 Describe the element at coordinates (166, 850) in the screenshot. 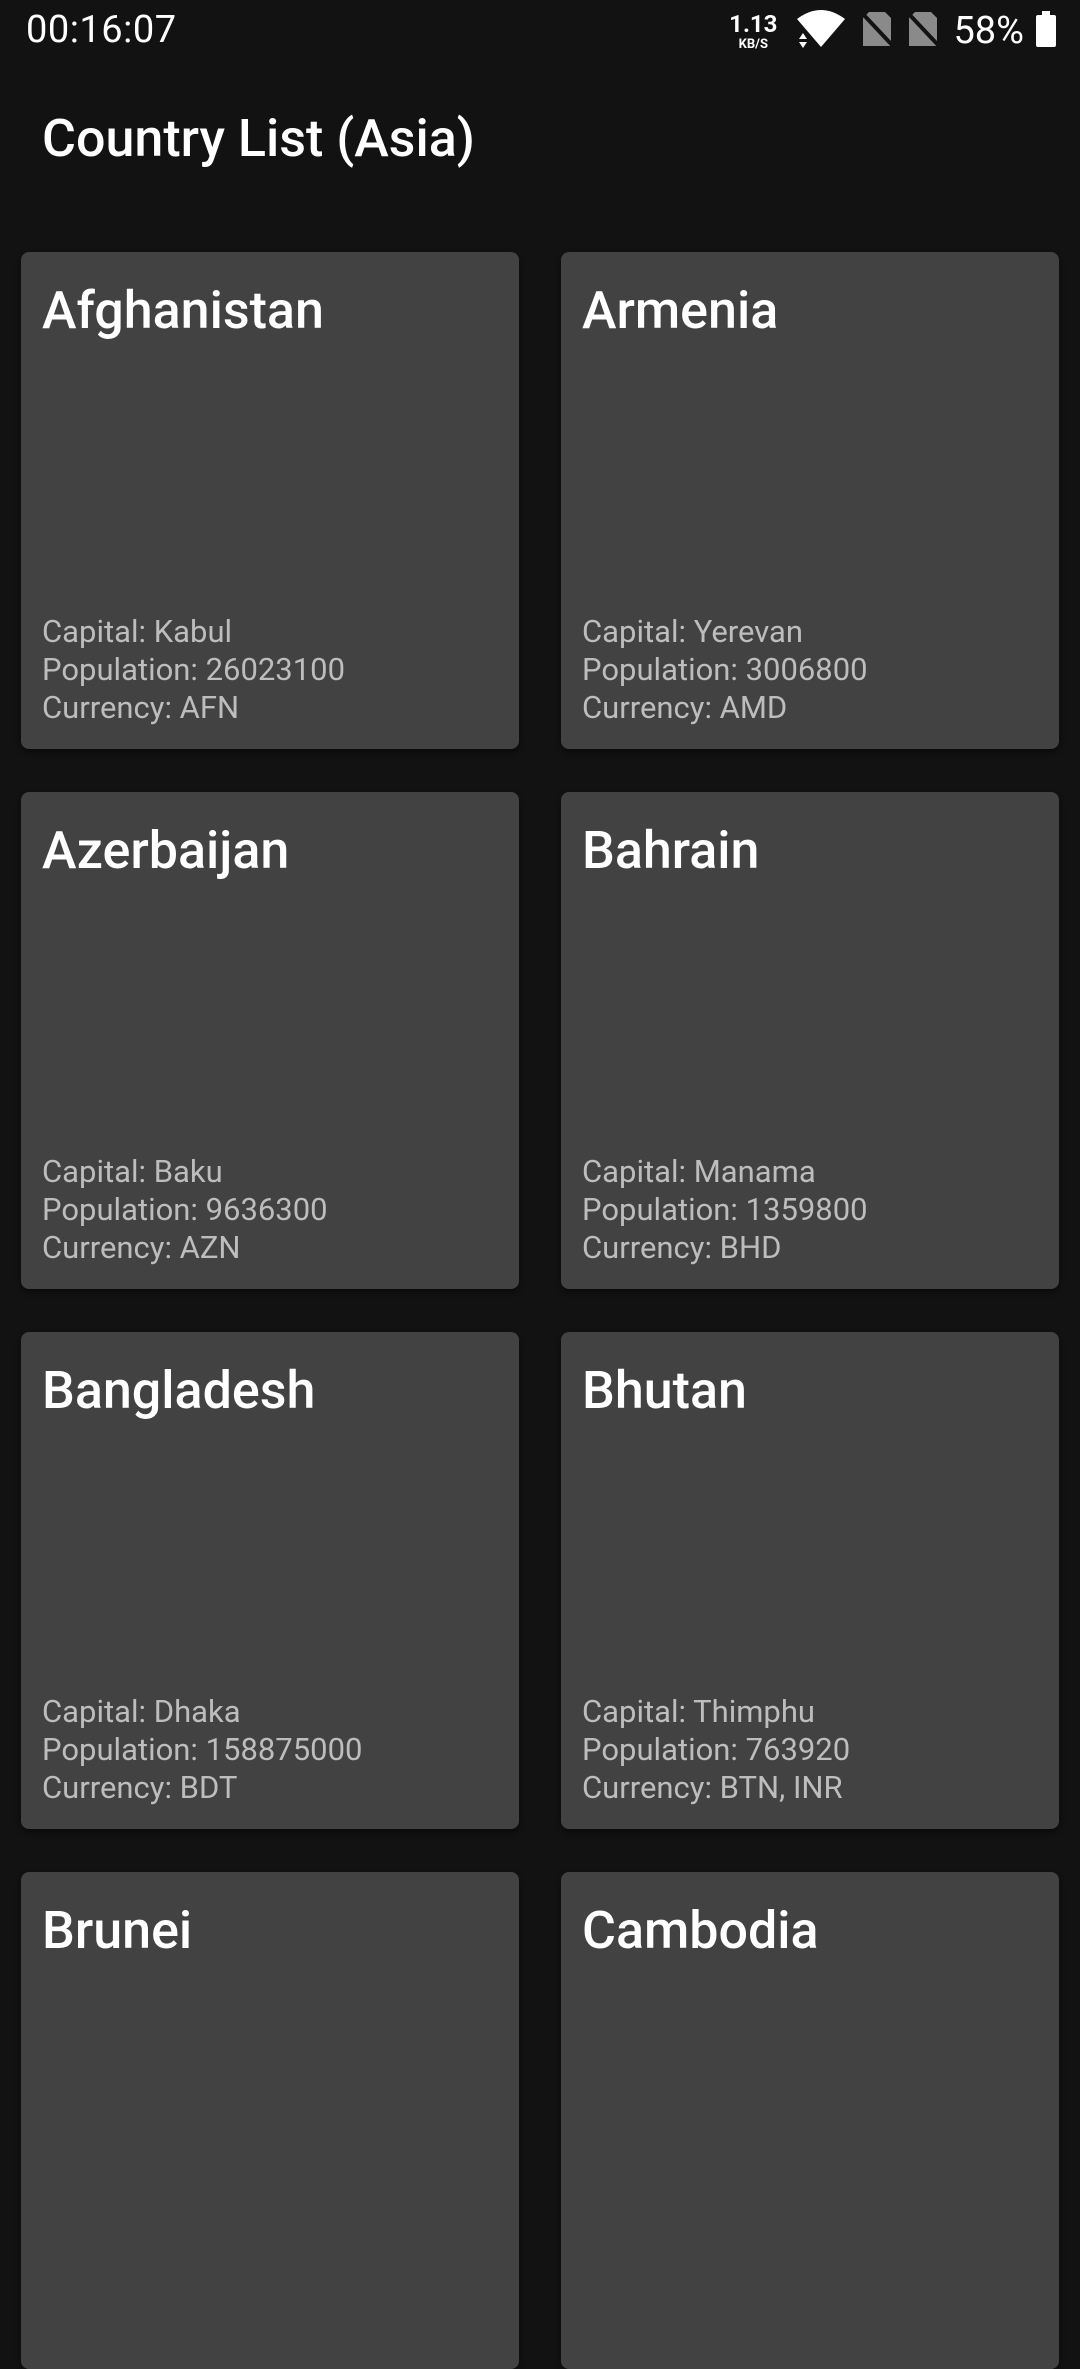

I see `country-name: Azerbaijan` at that location.